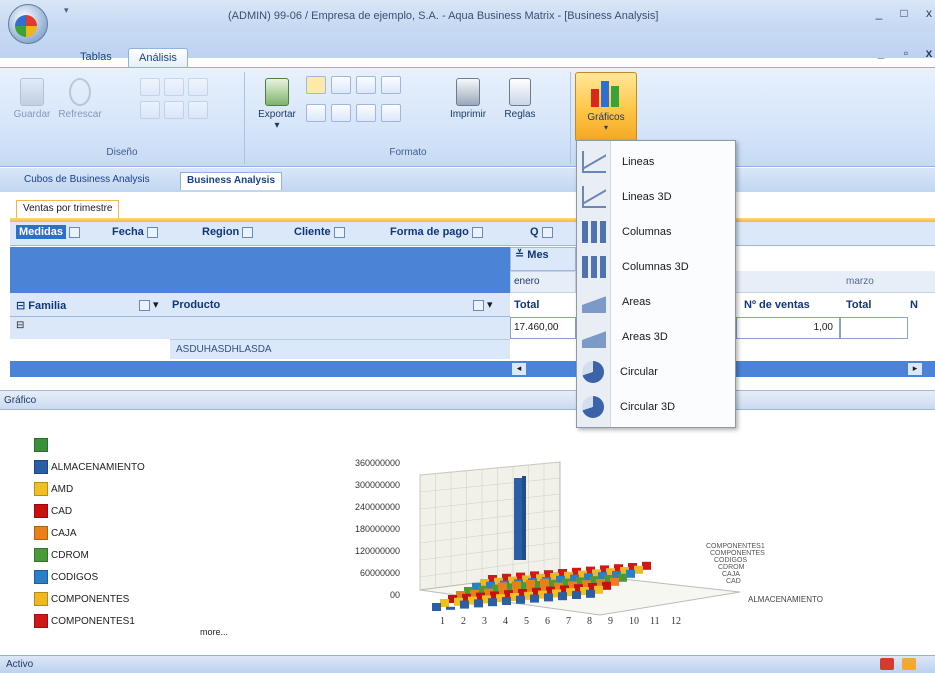  I want to click on cell-empty, so click(874, 328).